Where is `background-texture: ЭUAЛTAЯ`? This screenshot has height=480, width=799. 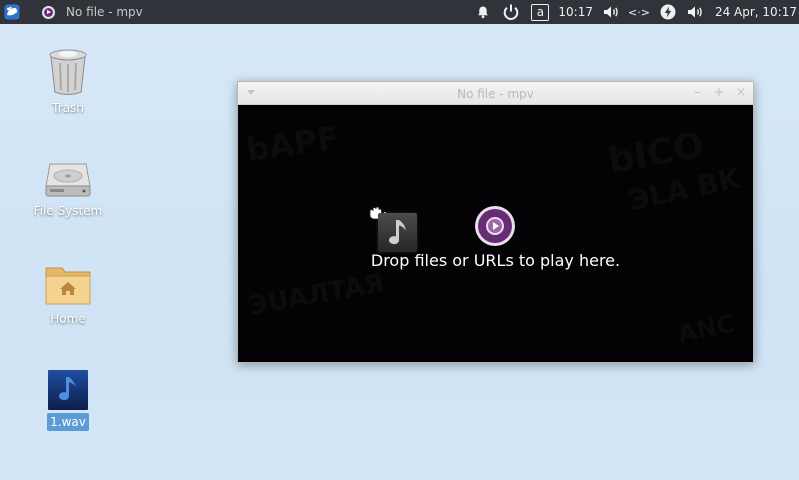 background-texture: ЭUAЛTAЯ is located at coordinates (316, 295).